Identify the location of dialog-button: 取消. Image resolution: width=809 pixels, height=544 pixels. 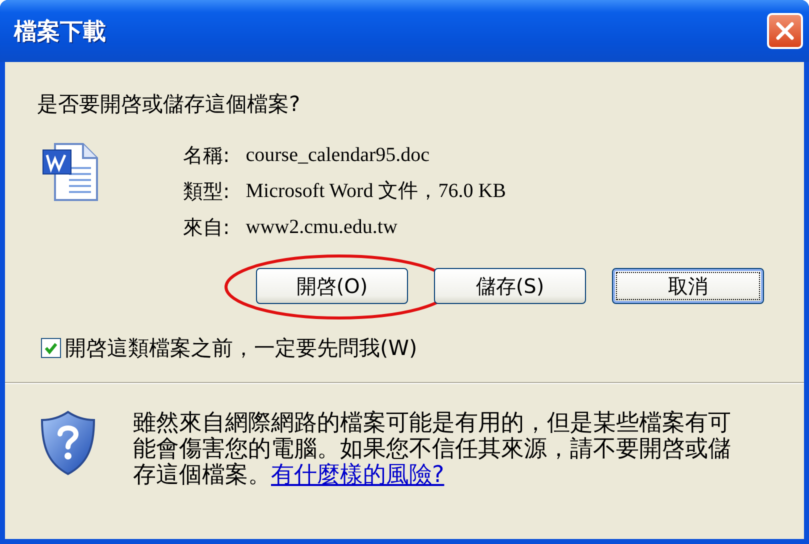
(688, 286).